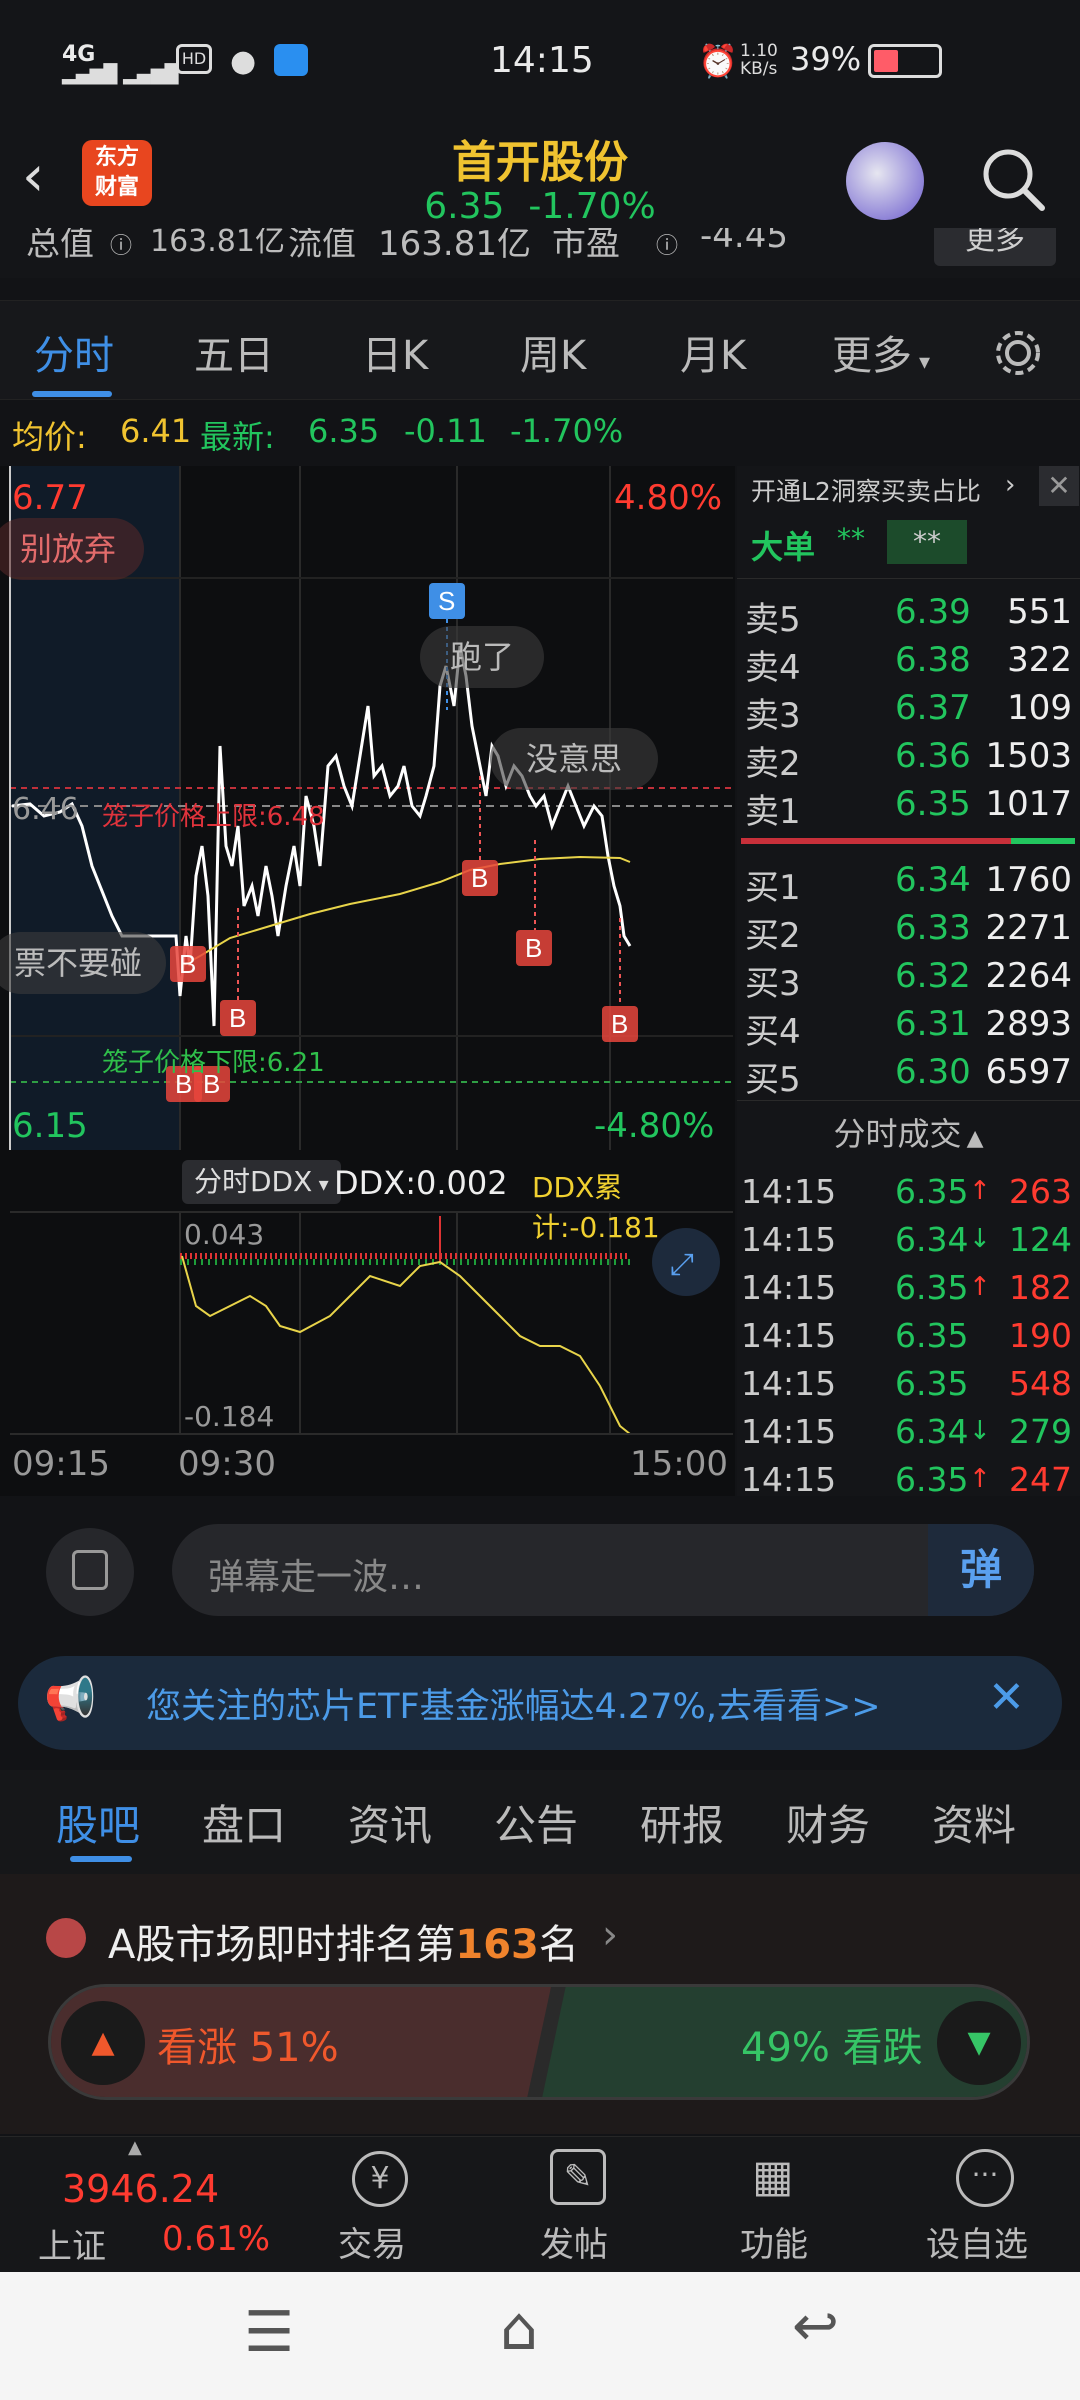 The height and width of the screenshot is (2400, 1080). Describe the element at coordinates (248, 2048) in the screenshot. I see `bullish-label: 看涨 51%` at that location.